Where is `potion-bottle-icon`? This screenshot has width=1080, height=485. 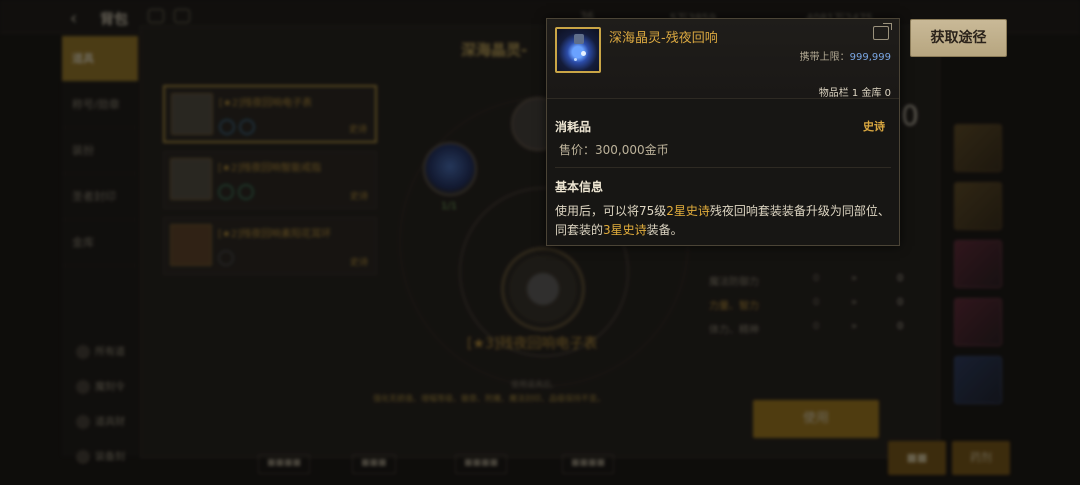 potion-bottle-icon is located at coordinates (578, 50).